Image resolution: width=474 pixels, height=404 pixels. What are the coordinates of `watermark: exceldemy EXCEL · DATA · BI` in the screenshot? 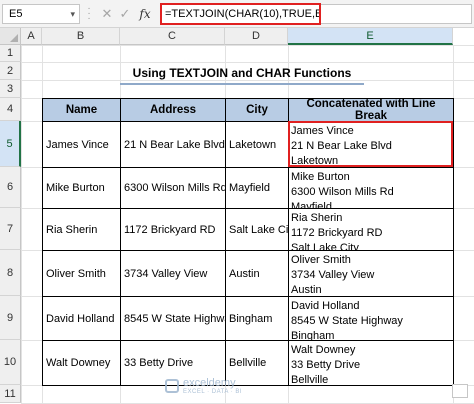 It's located at (210, 386).